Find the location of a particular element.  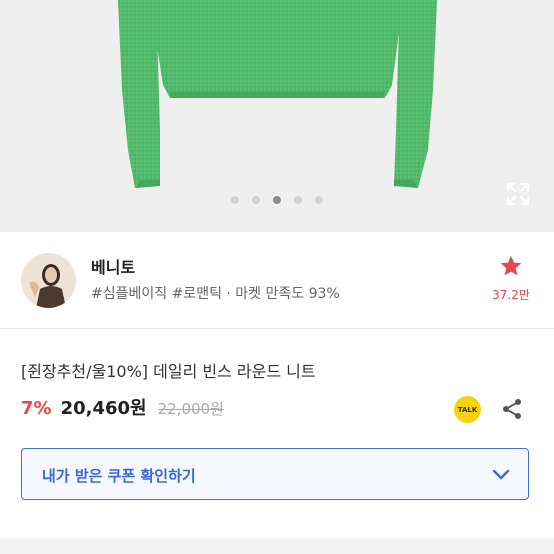

coupon-check-button: 내가 받은 쿠폰 확인하기 is located at coordinates (275, 474).